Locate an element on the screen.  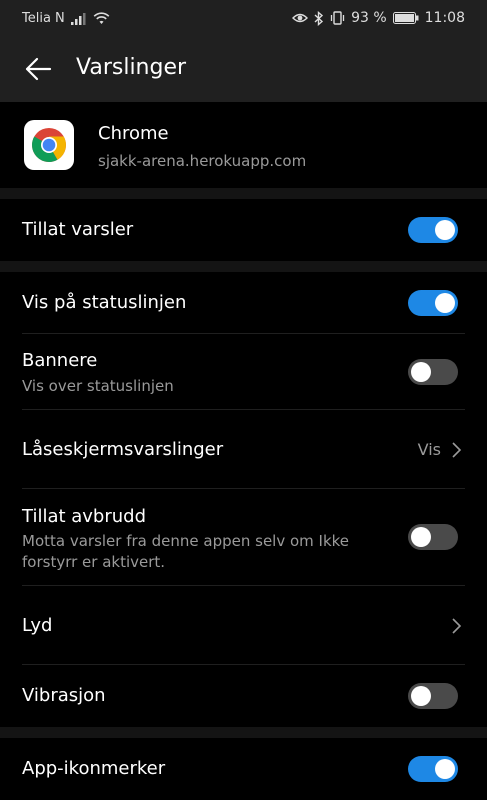
row-show-statusbar: Vis på statuslinjen is located at coordinates (243, 303).